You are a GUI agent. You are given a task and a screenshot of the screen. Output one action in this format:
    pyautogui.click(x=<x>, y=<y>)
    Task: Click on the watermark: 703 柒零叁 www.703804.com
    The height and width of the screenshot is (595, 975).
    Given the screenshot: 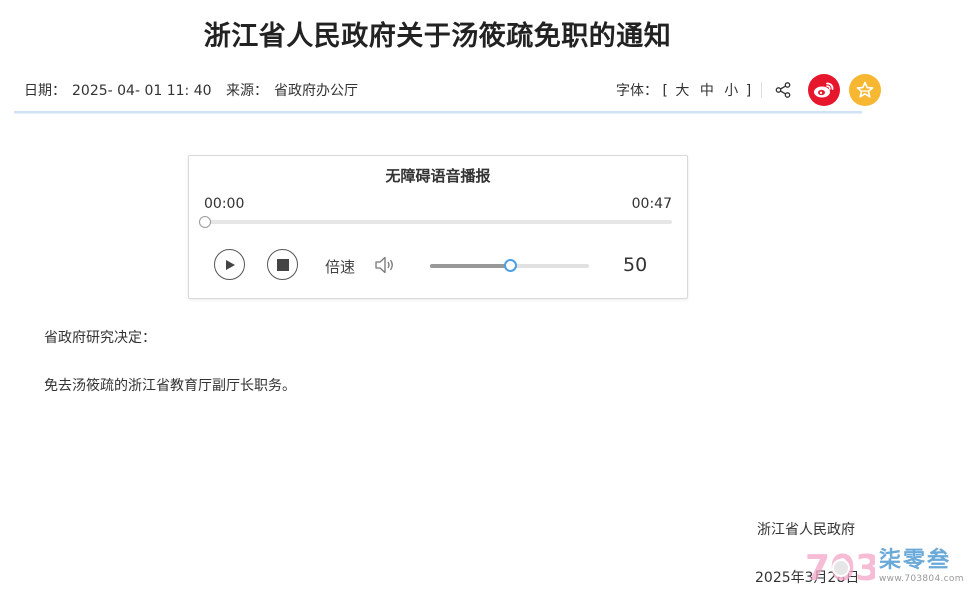 What is the action you would take?
    pyautogui.click(x=885, y=566)
    